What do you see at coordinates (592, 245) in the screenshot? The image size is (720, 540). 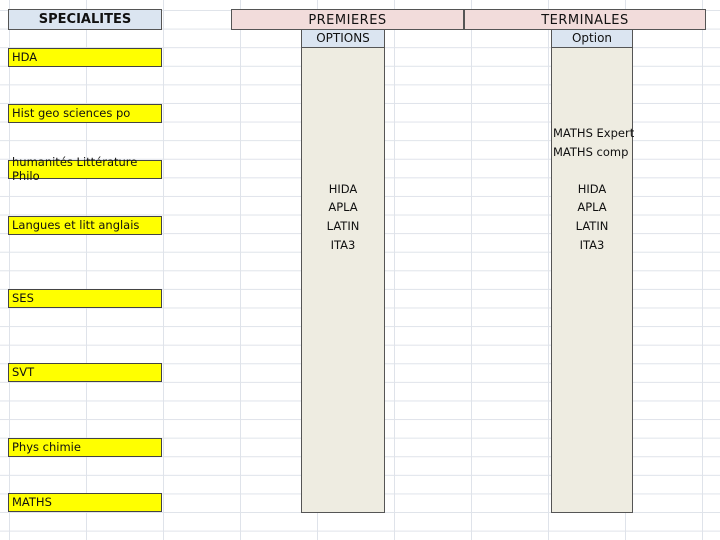 I see `terminales-option-item: ITA3` at bounding box center [592, 245].